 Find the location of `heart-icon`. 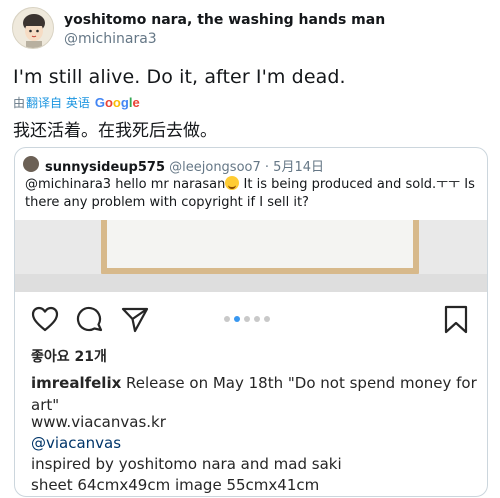

heart-icon is located at coordinates (45, 319).